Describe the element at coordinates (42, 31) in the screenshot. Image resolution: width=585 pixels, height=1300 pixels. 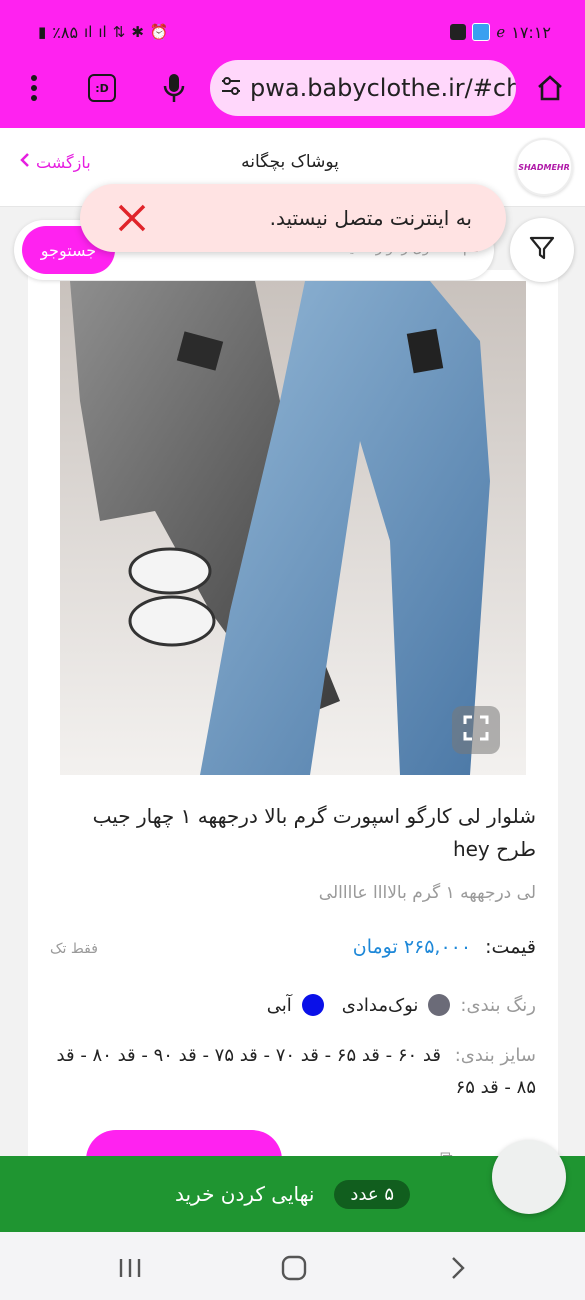
I see `battery-icon: ▮` at that location.